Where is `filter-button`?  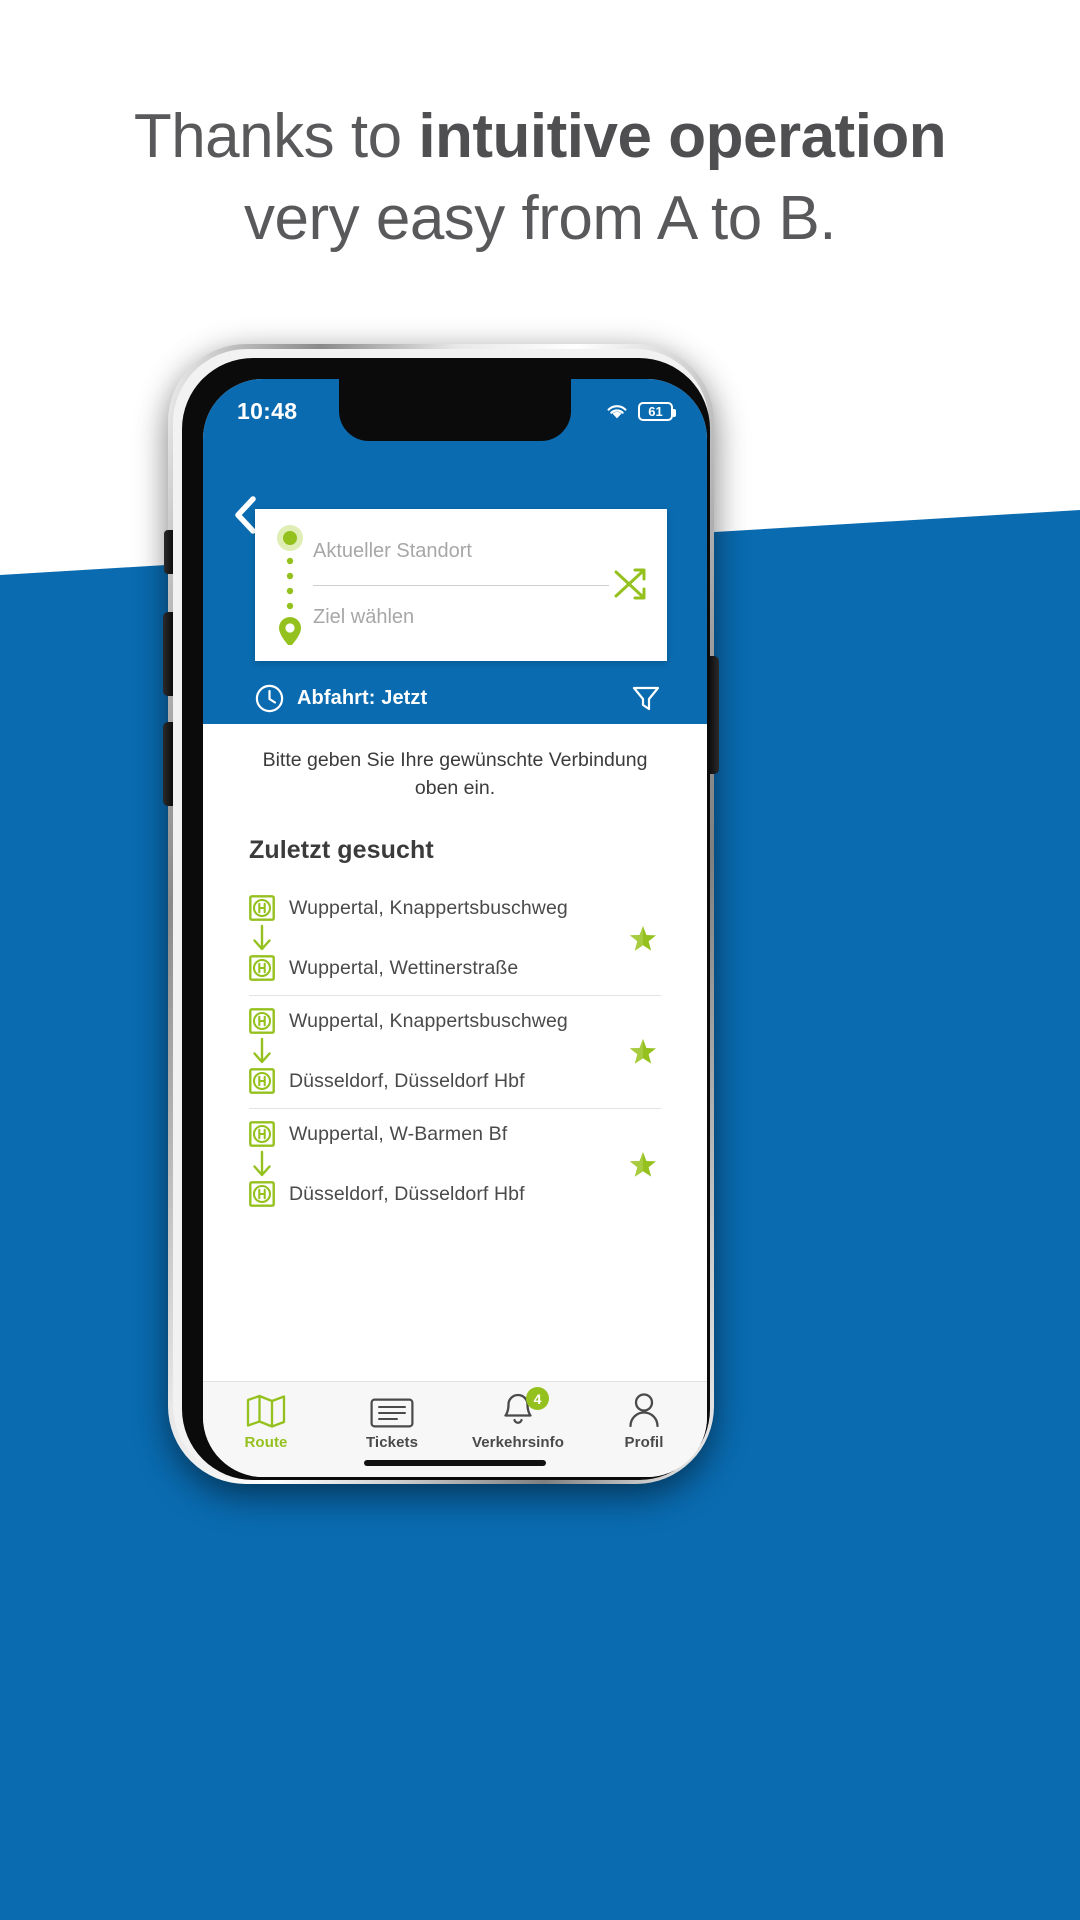
filter-button is located at coordinates (646, 698).